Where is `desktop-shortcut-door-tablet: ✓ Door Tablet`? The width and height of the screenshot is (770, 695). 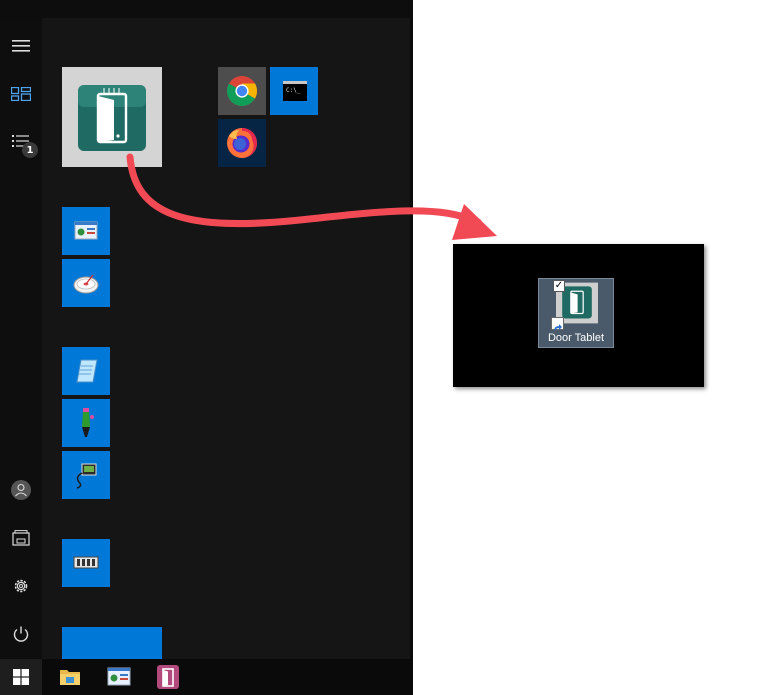 desktop-shortcut-door-tablet: ✓ Door Tablet is located at coordinates (576, 313).